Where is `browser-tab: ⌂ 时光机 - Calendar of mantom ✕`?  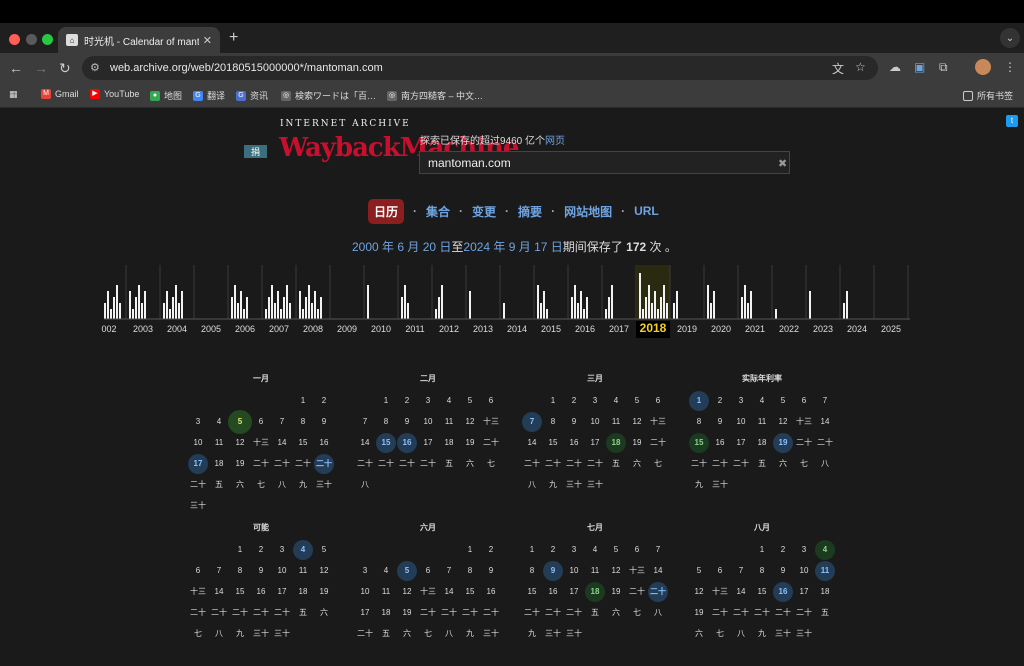 browser-tab: ⌂ 时光机 - Calendar of mantom ✕ is located at coordinates (139, 40).